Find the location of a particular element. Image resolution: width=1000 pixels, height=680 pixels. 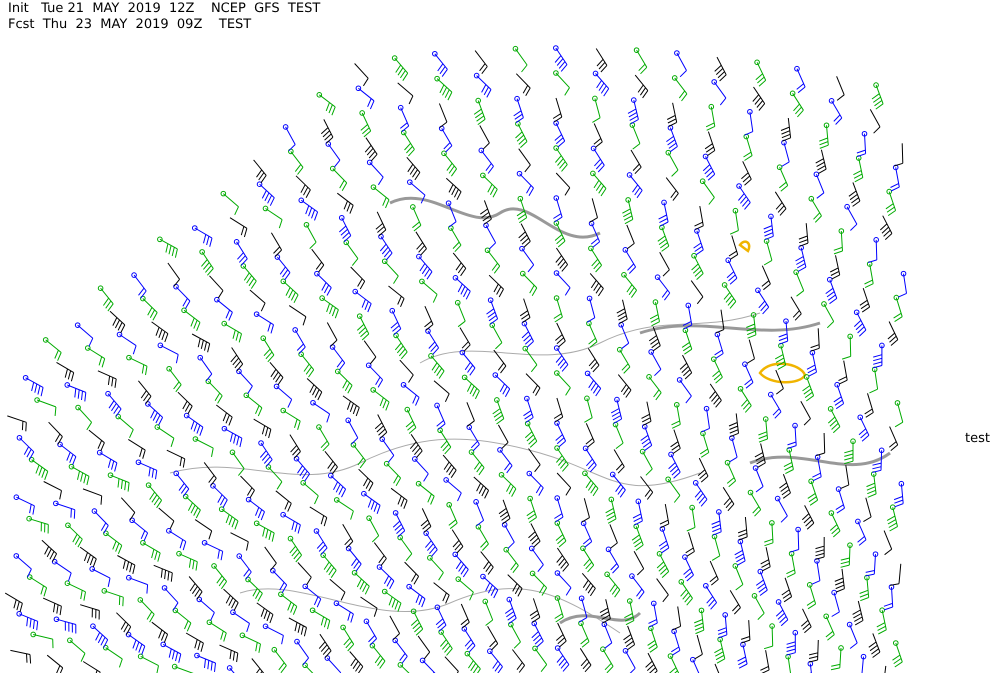

plot-title: Fcst Thu 23 MAY 2019 09Z TEST is located at coordinates (130, 25).